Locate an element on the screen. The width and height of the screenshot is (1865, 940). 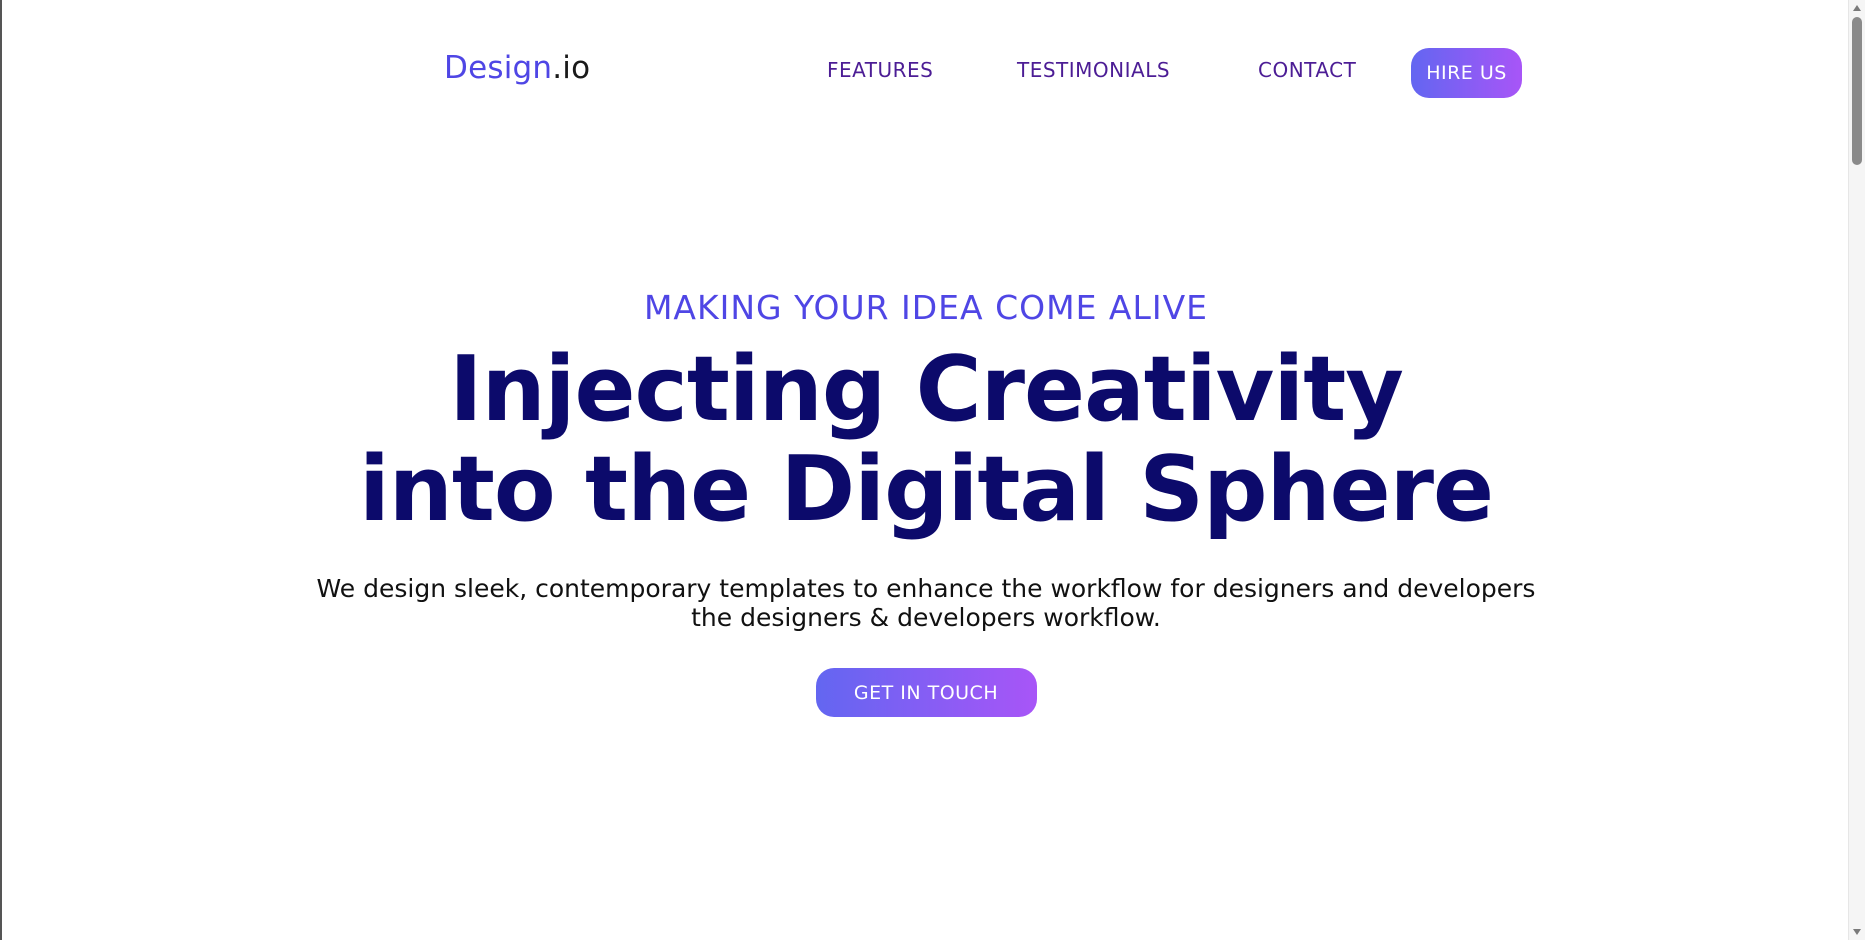
logo: Design.io is located at coordinates (517, 68).